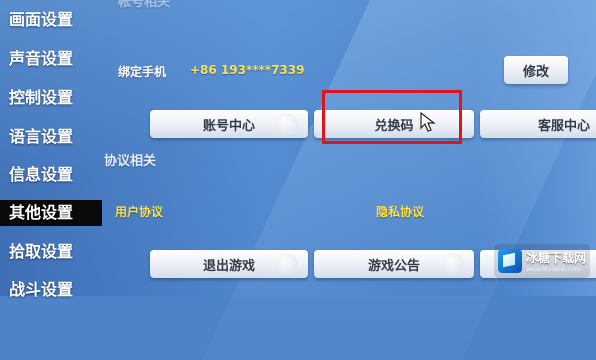 This screenshot has height=360, width=596. I want to click on watermark-logo-icon, so click(510, 261).